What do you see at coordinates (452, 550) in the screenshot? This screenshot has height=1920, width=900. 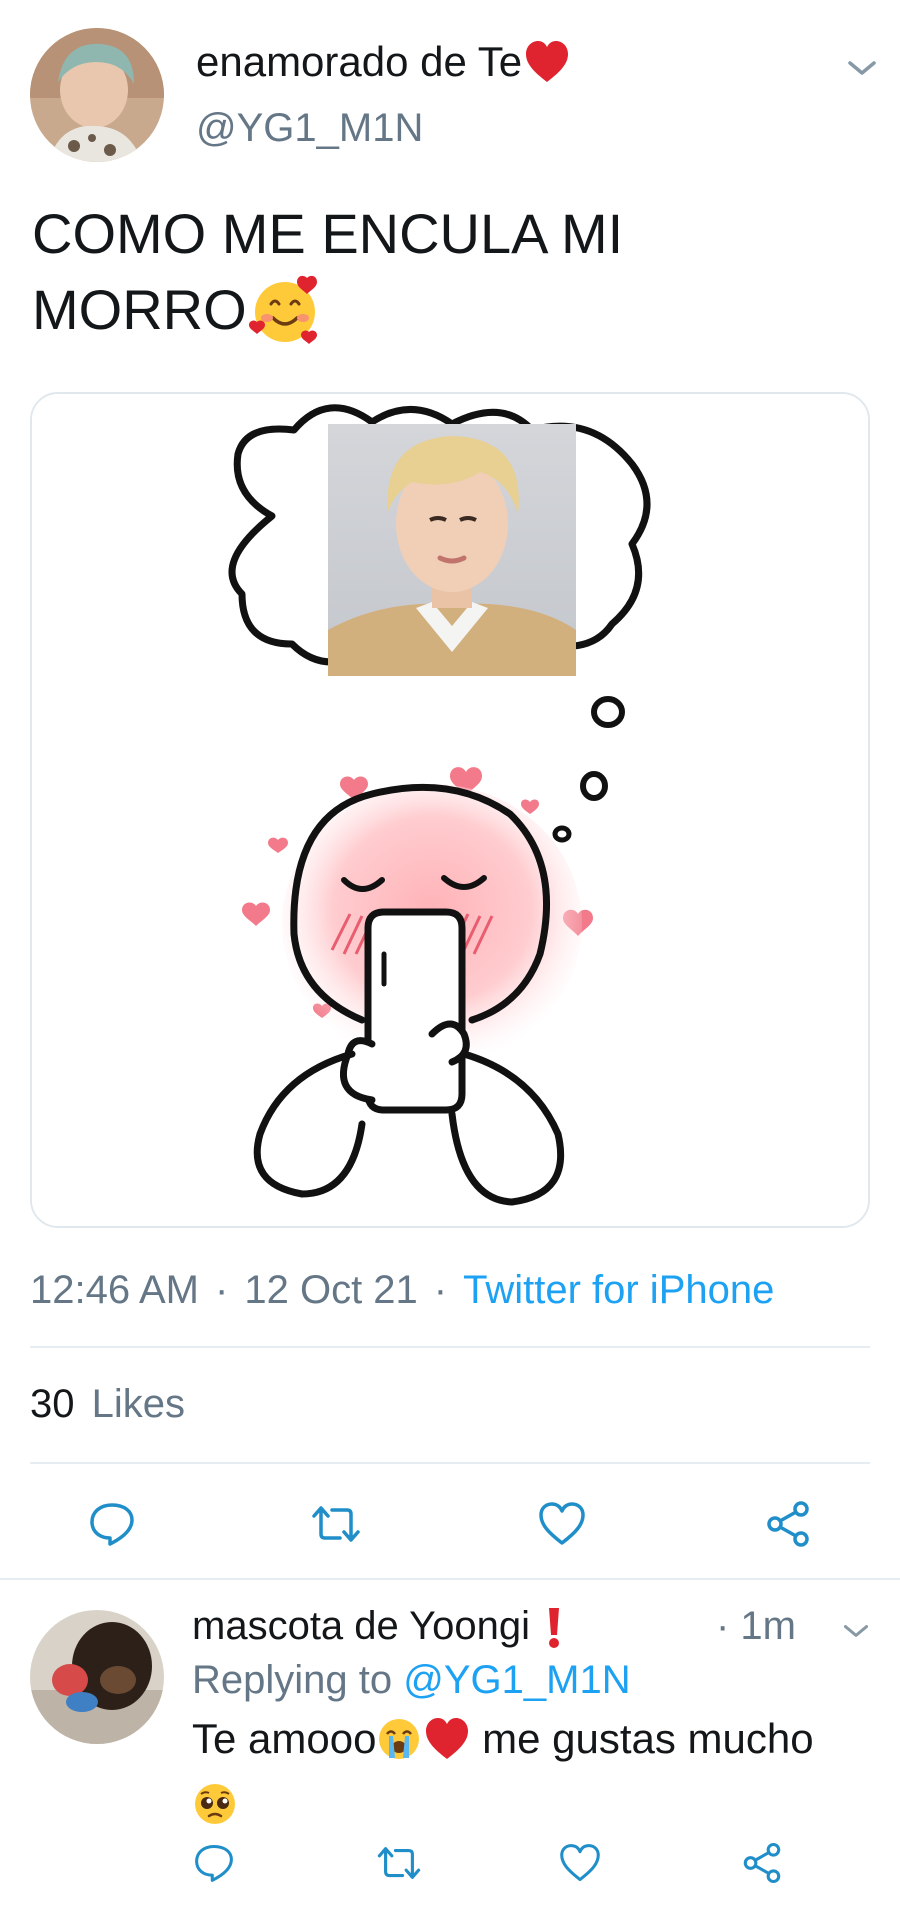 I see `portrait-photo` at bounding box center [452, 550].